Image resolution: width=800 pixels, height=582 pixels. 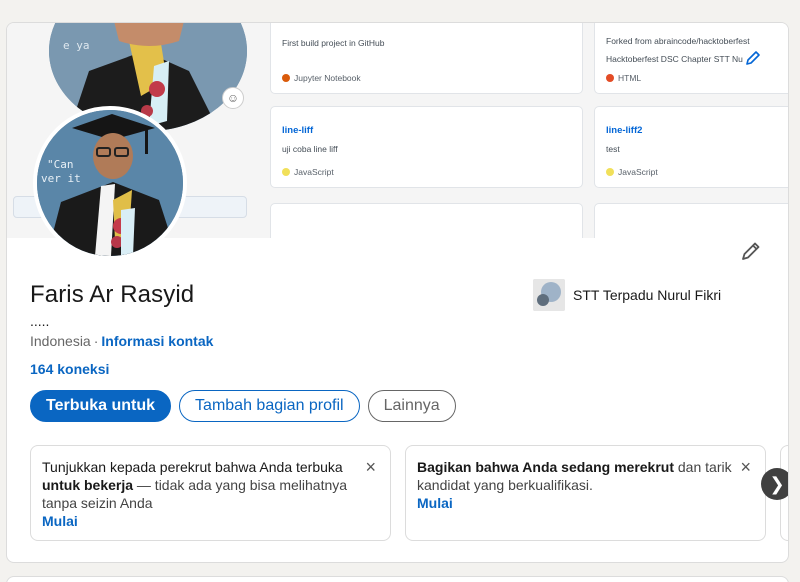 What do you see at coordinates (233, 98) in the screenshot?
I see `emoji-icon: ☺` at bounding box center [233, 98].